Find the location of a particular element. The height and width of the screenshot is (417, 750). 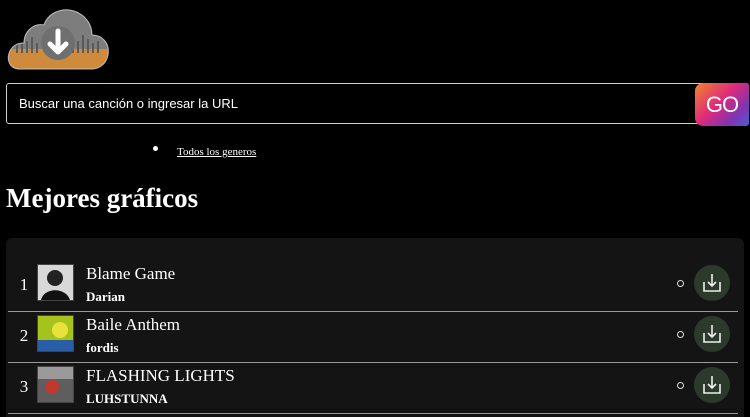

search-input is located at coordinates (354, 103).